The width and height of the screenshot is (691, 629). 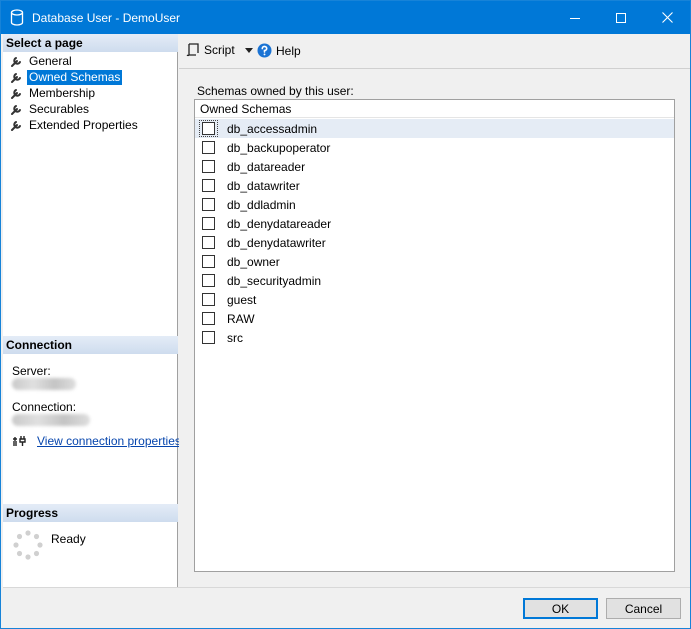 I want to click on view-connection-properties-link: View connection properties, so click(x=109, y=441).